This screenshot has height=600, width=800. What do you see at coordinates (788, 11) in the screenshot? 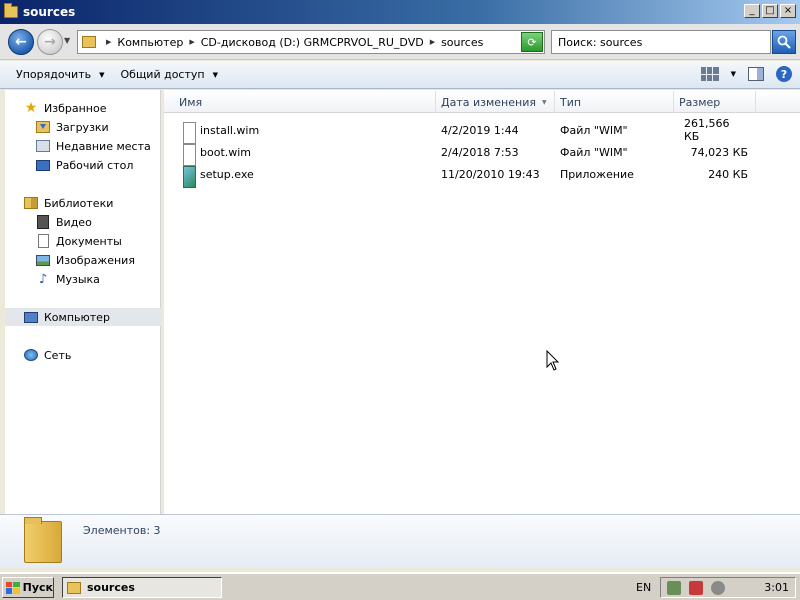
I see `close-button: ×` at bounding box center [788, 11].